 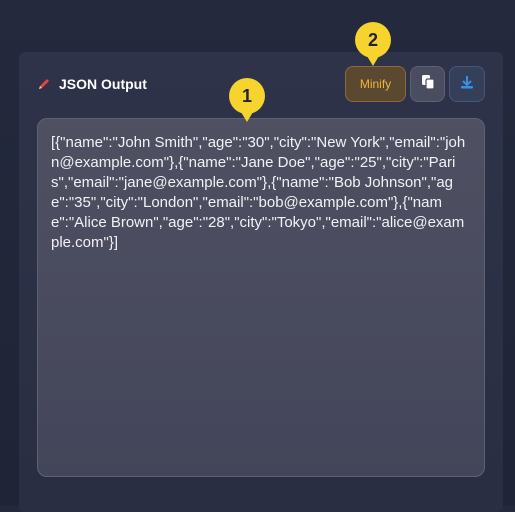 What do you see at coordinates (246, 95) in the screenshot?
I see `marker-1-label: 1` at bounding box center [246, 95].